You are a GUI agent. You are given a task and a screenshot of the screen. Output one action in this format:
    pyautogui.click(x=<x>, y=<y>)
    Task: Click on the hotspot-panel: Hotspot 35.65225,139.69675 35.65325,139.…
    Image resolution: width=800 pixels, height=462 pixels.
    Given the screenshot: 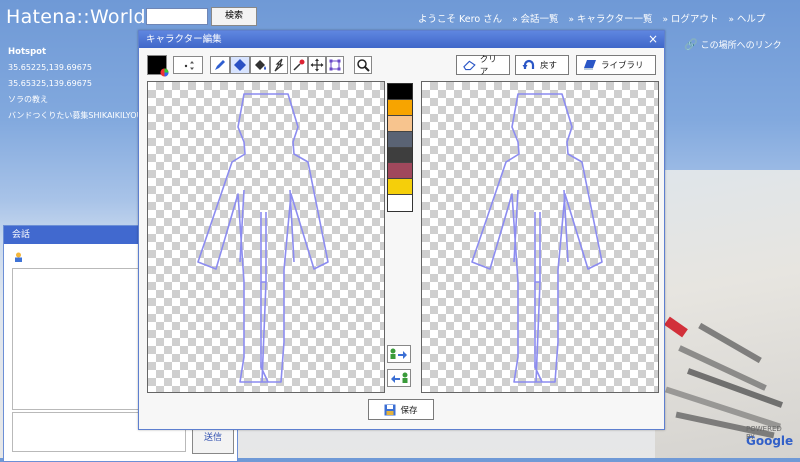 What is the action you would take?
    pyautogui.click(x=75, y=84)
    